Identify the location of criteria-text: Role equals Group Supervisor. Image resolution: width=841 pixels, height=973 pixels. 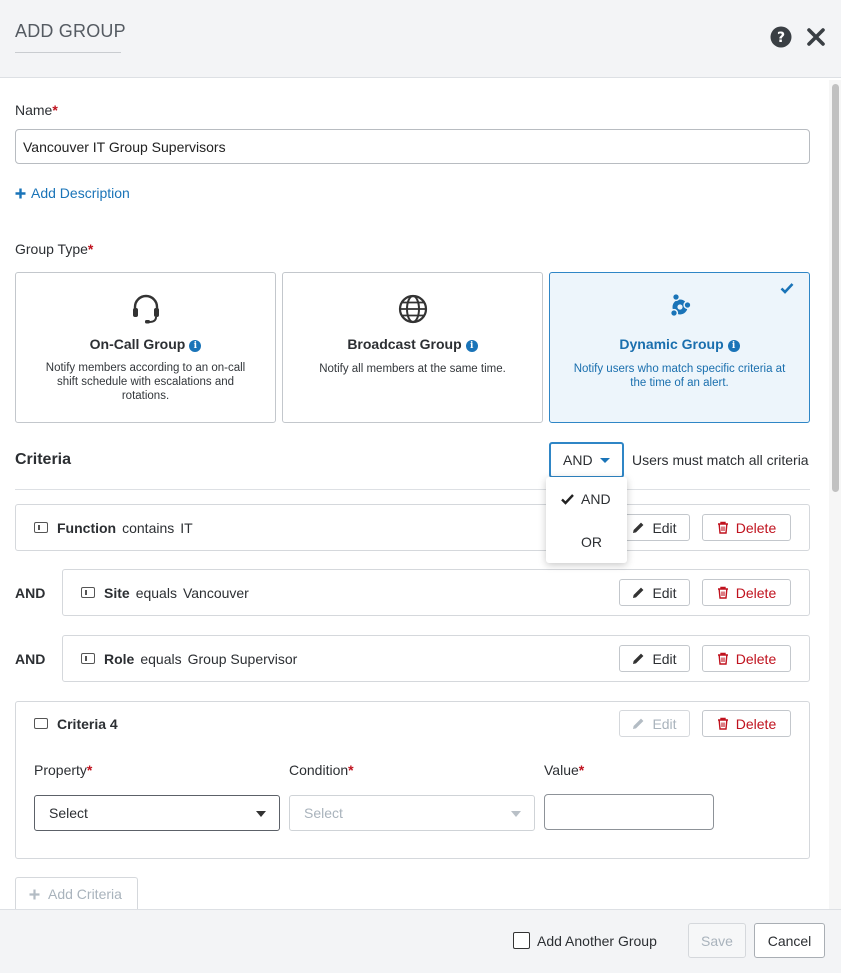
(201, 659).